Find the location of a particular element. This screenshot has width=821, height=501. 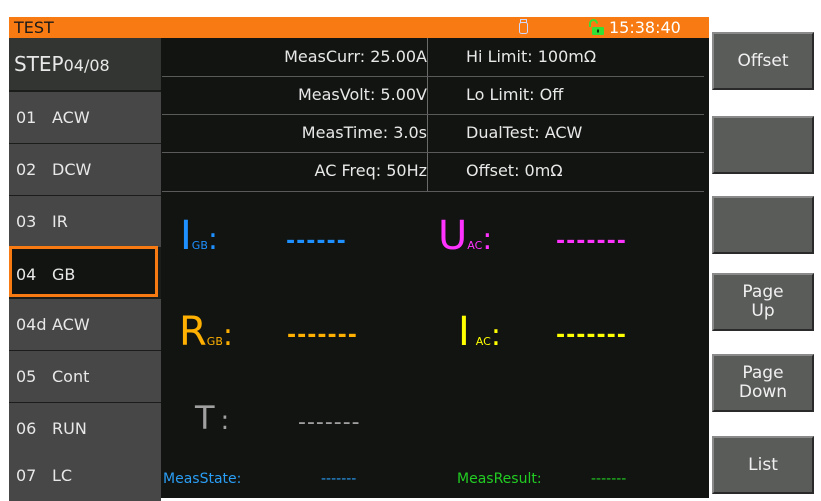

meas-result-value: ------- is located at coordinates (609, 479).